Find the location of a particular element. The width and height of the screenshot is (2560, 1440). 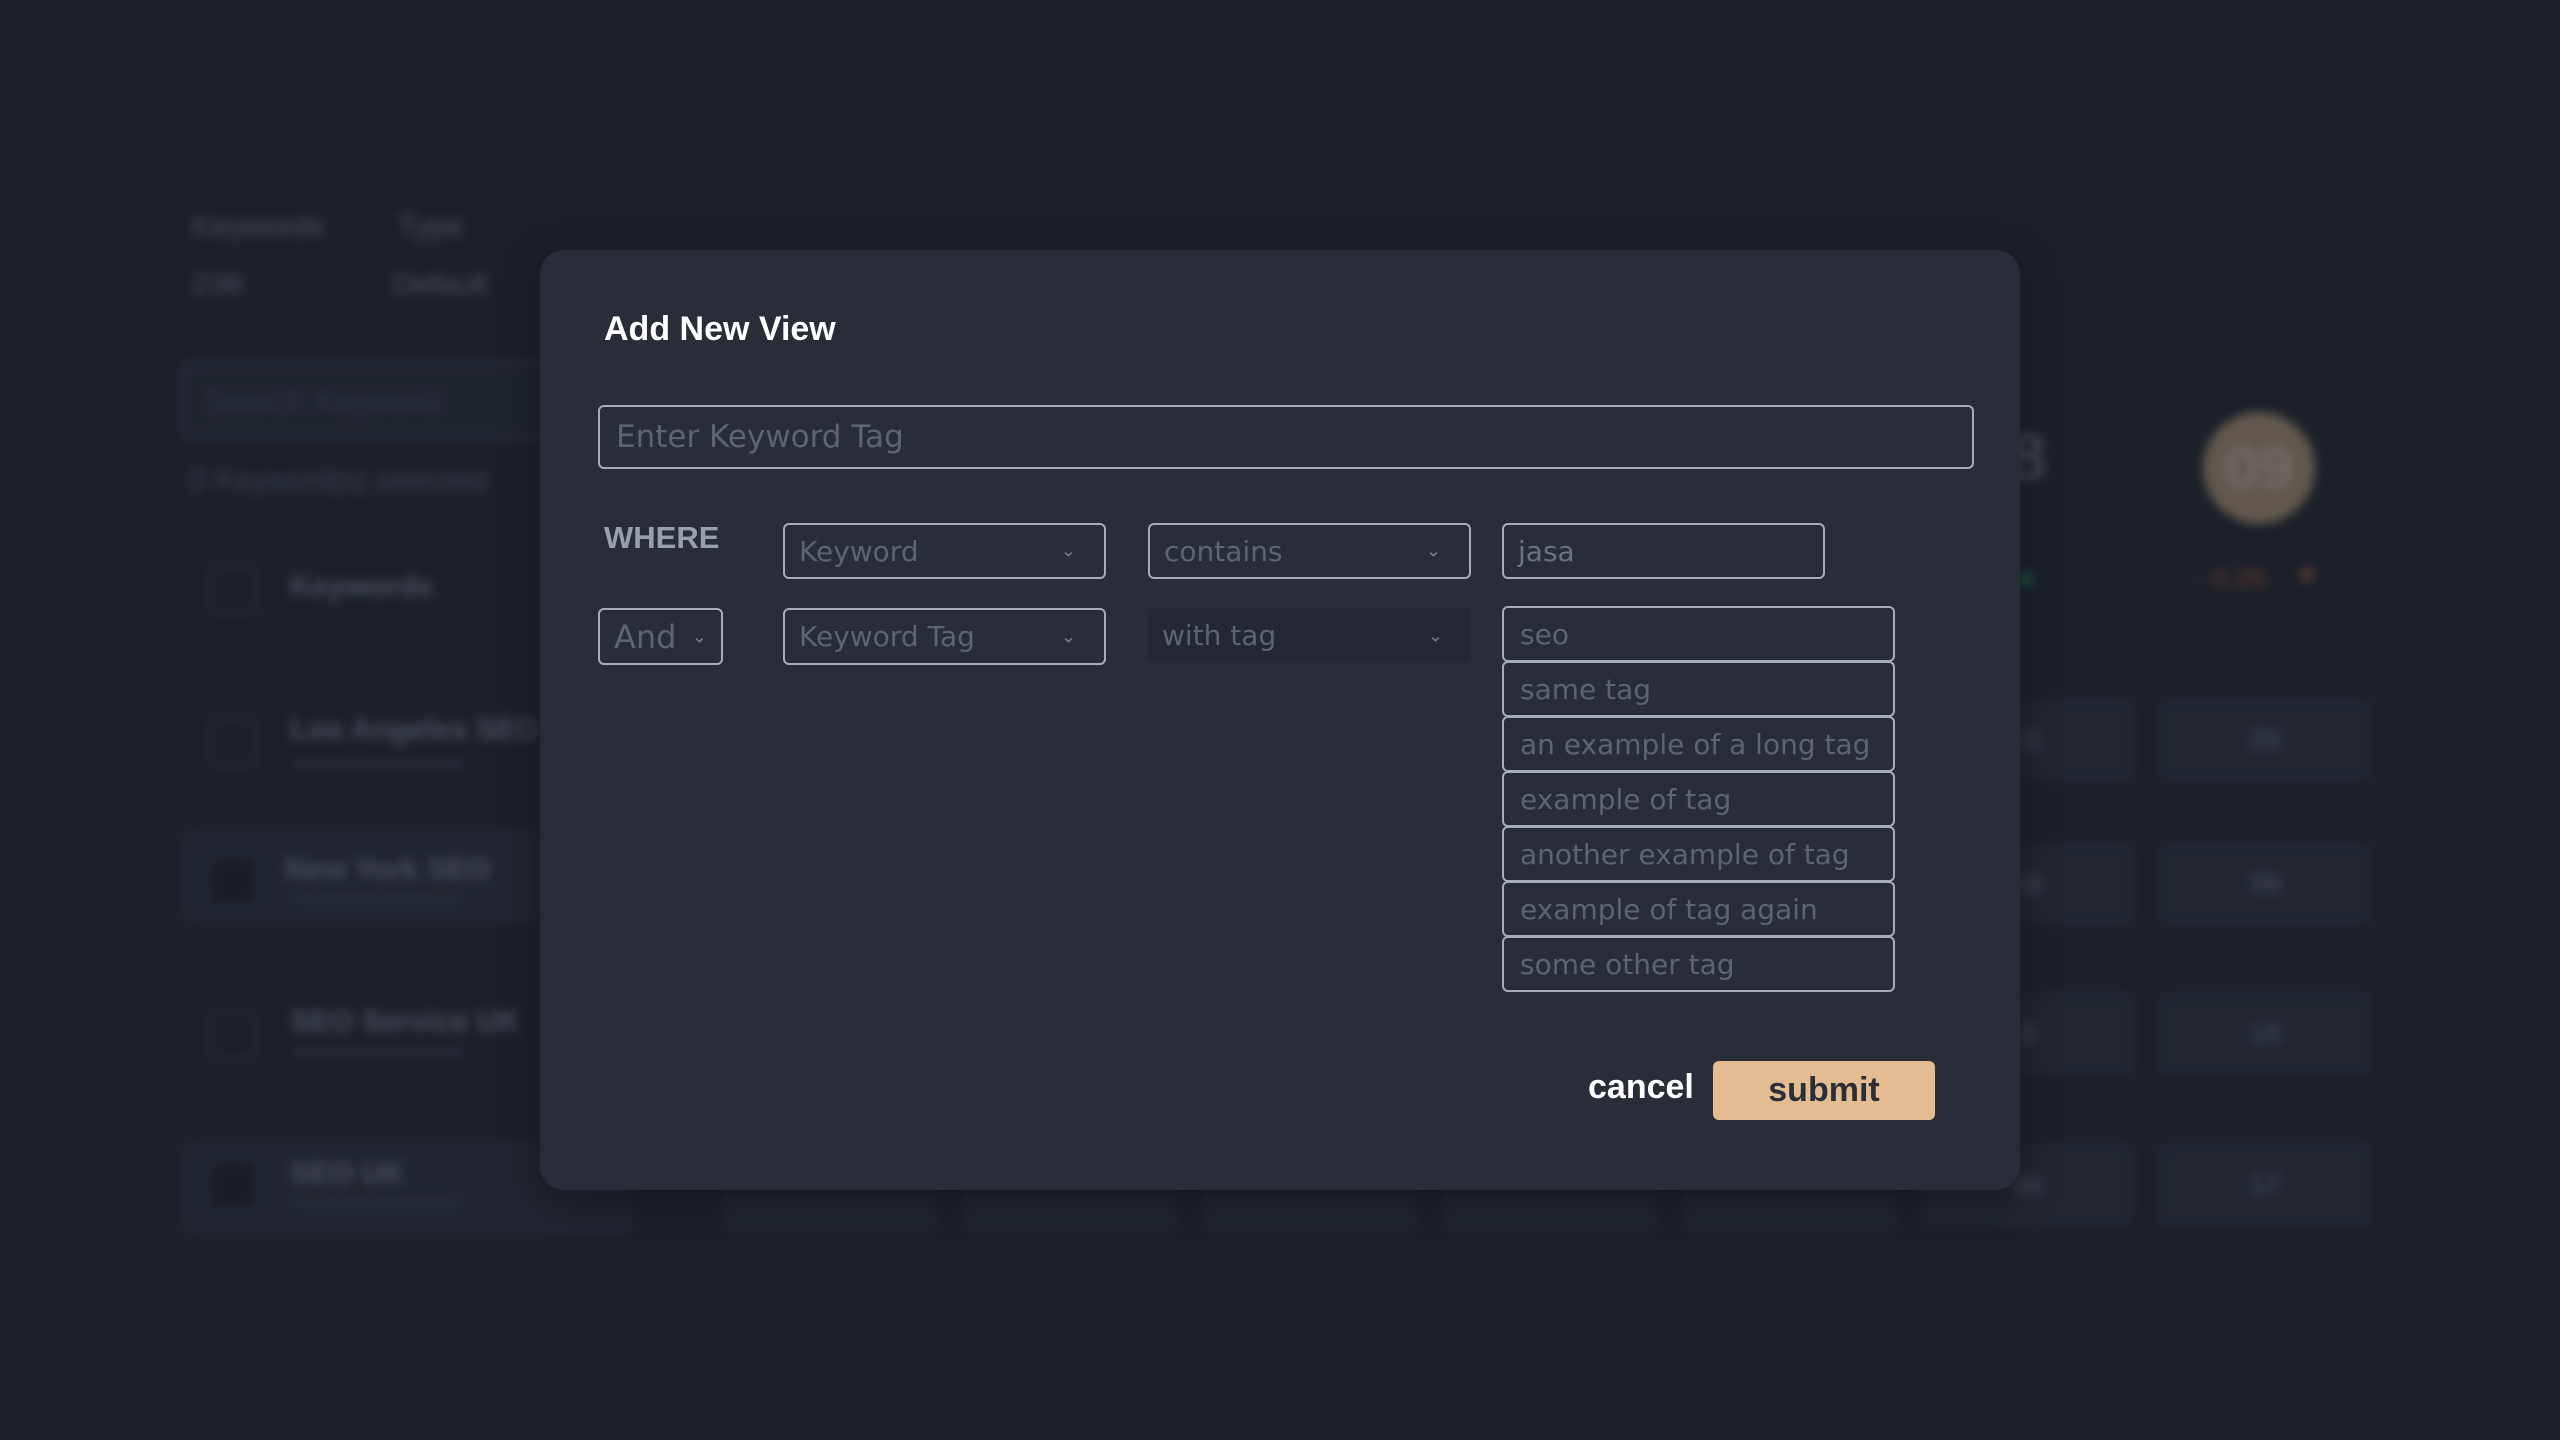

where-label: WHERE is located at coordinates (662, 537).